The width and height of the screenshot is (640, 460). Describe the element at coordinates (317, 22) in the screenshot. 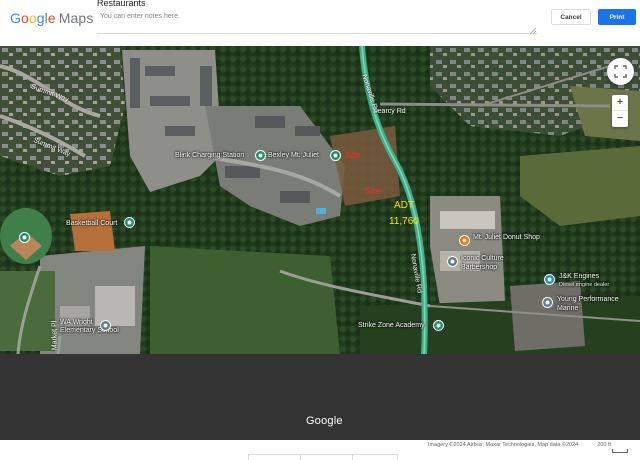

I see `notes-textarea` at that location.